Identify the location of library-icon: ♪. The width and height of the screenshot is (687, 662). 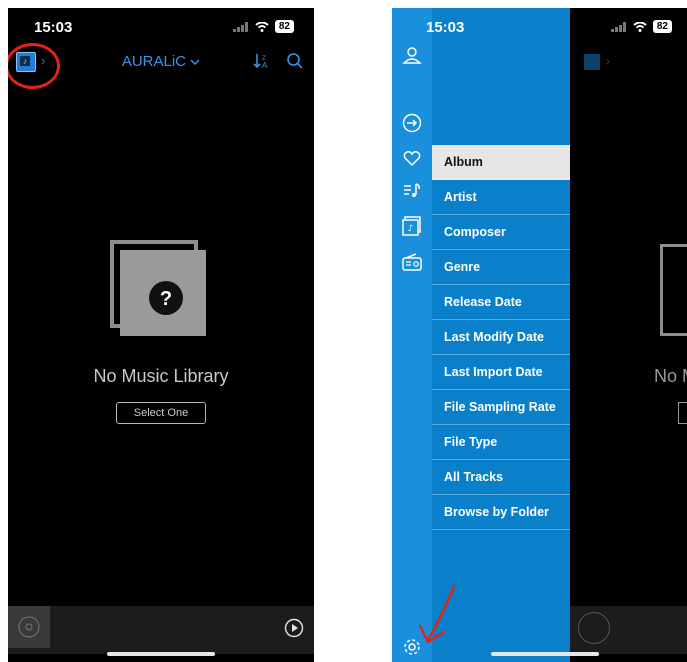
(412, 226).